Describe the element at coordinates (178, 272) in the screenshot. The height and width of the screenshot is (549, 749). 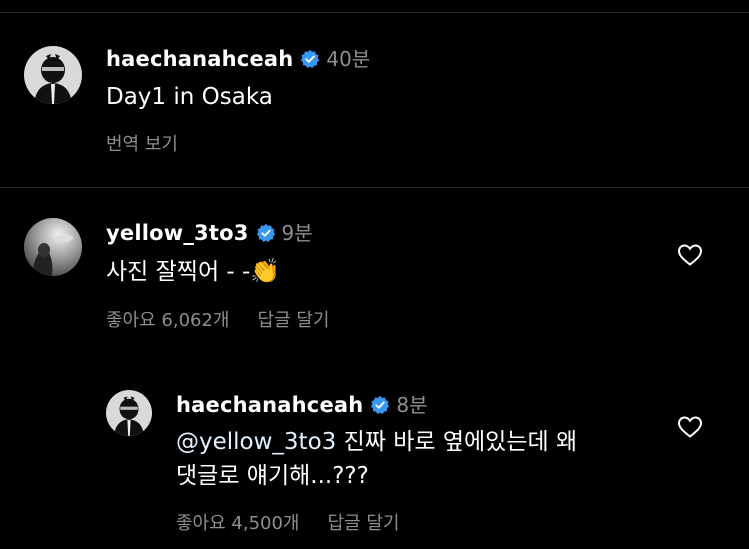
I see `comment-body: 사진 잘찍어 - -` at that location.